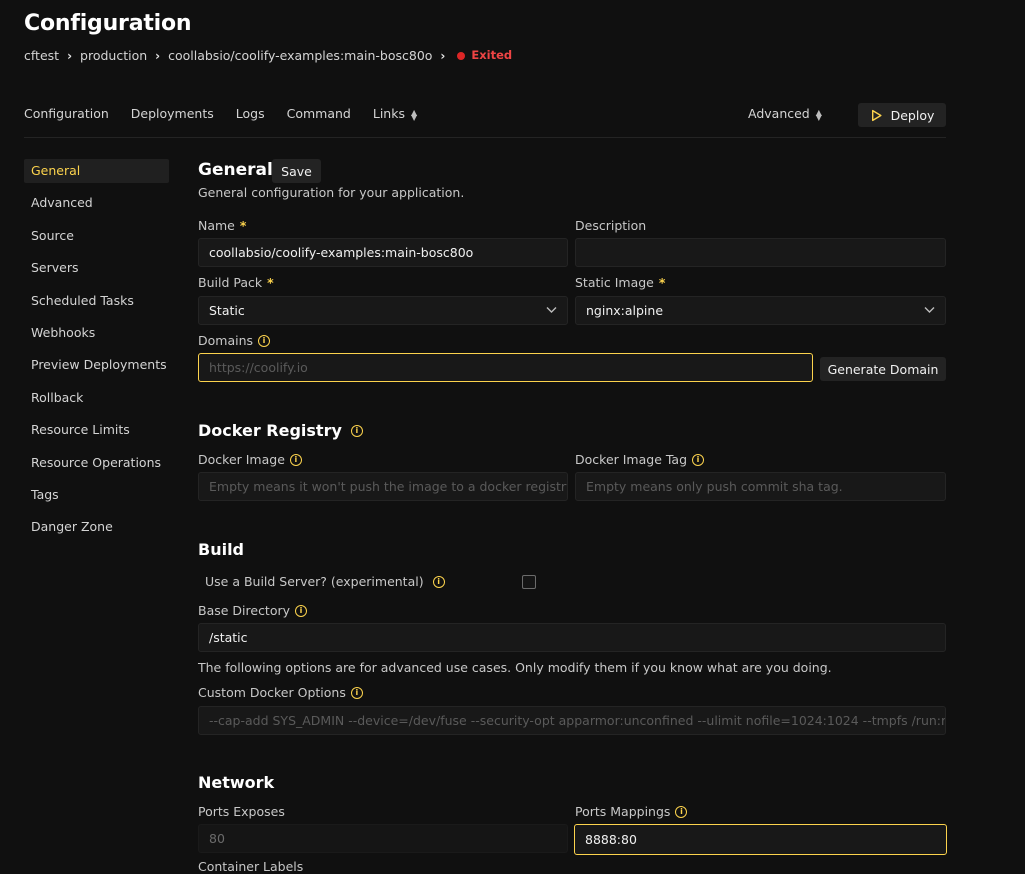  I want to click on ports-exposes-label: Ports Exposes, so click(241, 811).